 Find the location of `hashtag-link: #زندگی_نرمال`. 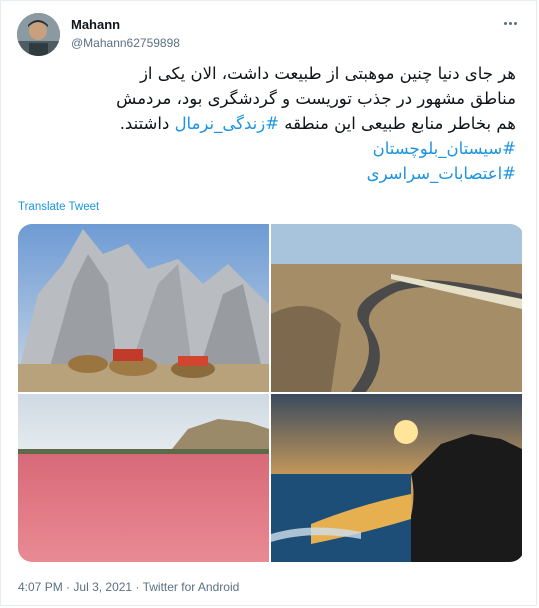

hashtag-link: #زندگی_نرمال is located at coordinates (227, 123).